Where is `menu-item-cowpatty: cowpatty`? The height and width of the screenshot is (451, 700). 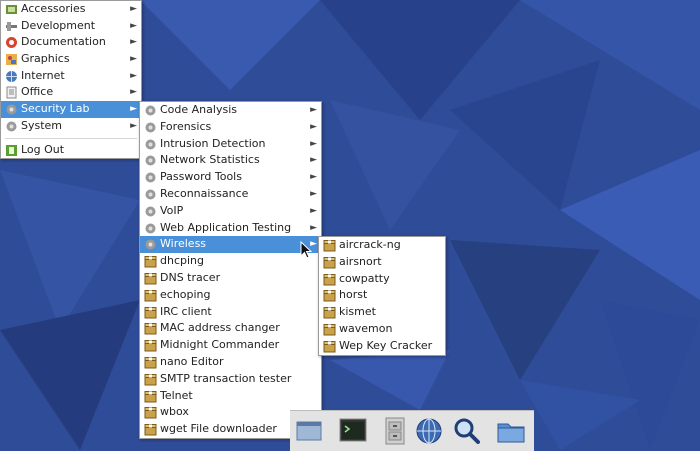 menu-item-cowpatty: cowpatty is located at coordinates (382, 279).